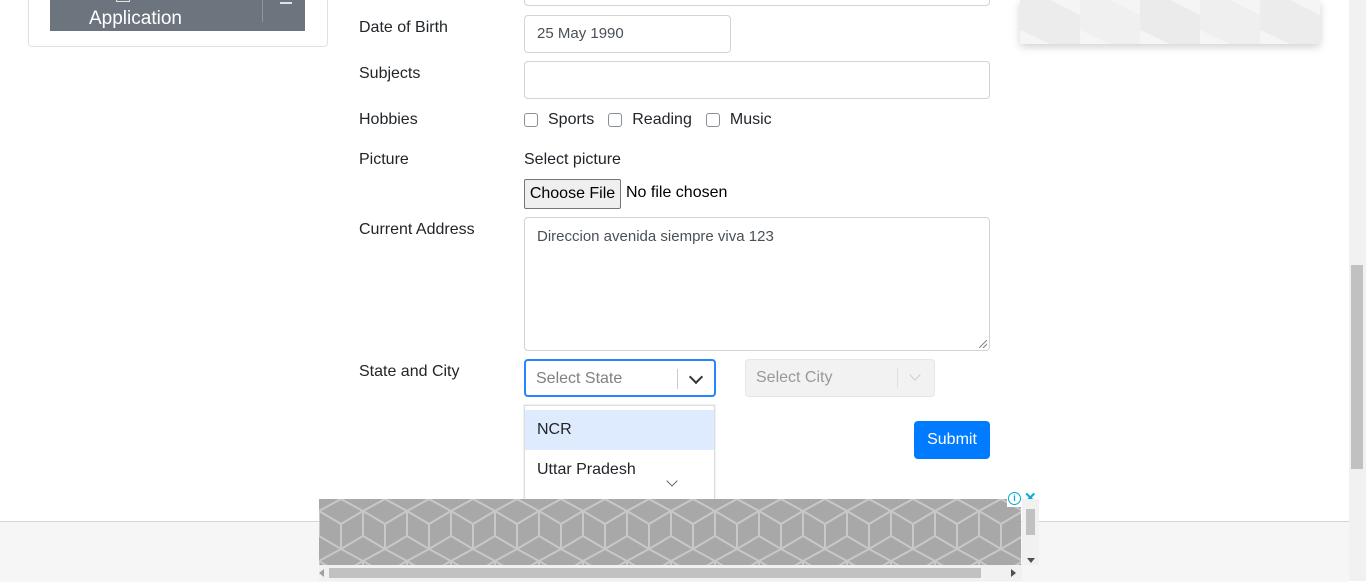  What do you see at coordinates (286, 2) in the screenshot?
I see `collapse-icon` at bounding box center [286, 2].